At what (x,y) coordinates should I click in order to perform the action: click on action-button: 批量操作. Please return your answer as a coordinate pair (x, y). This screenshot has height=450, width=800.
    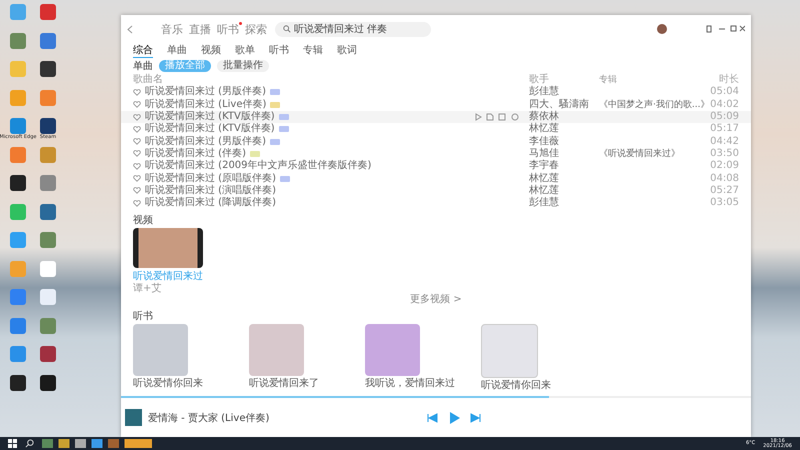
    Looking at the image, I should click on (243, 66).